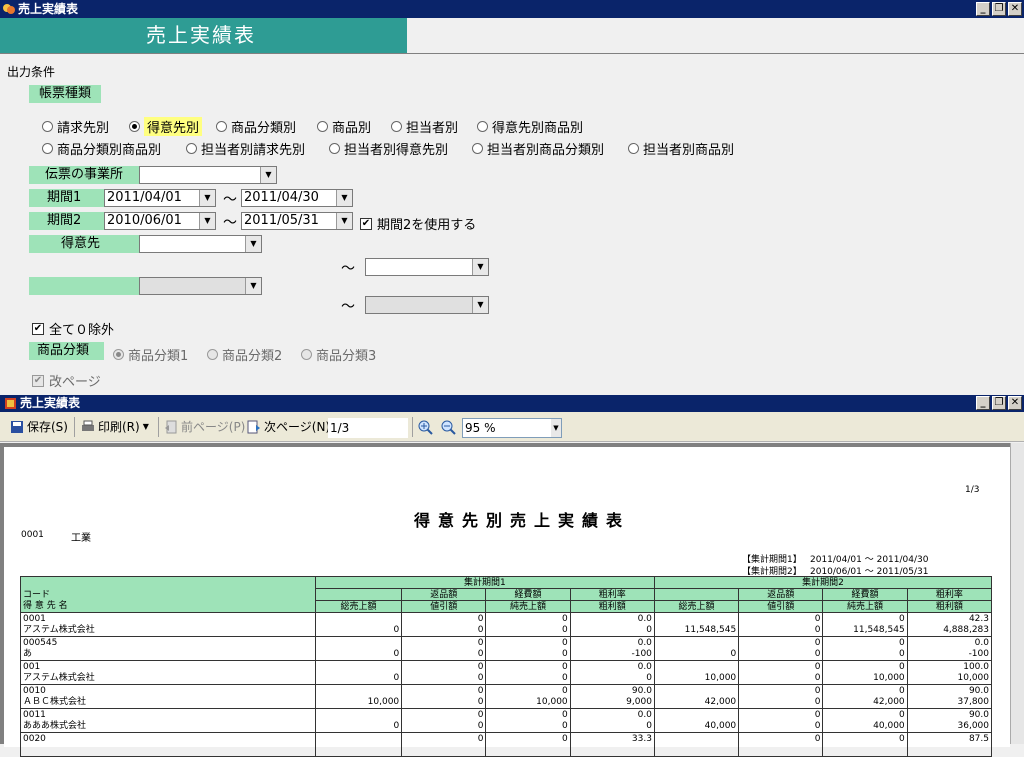 The image size is (1024, 757). What do you see at coordinates (200, 244) in the screenshot?
I see `customer-from-select: ▼` at bounding box center [200, 244].